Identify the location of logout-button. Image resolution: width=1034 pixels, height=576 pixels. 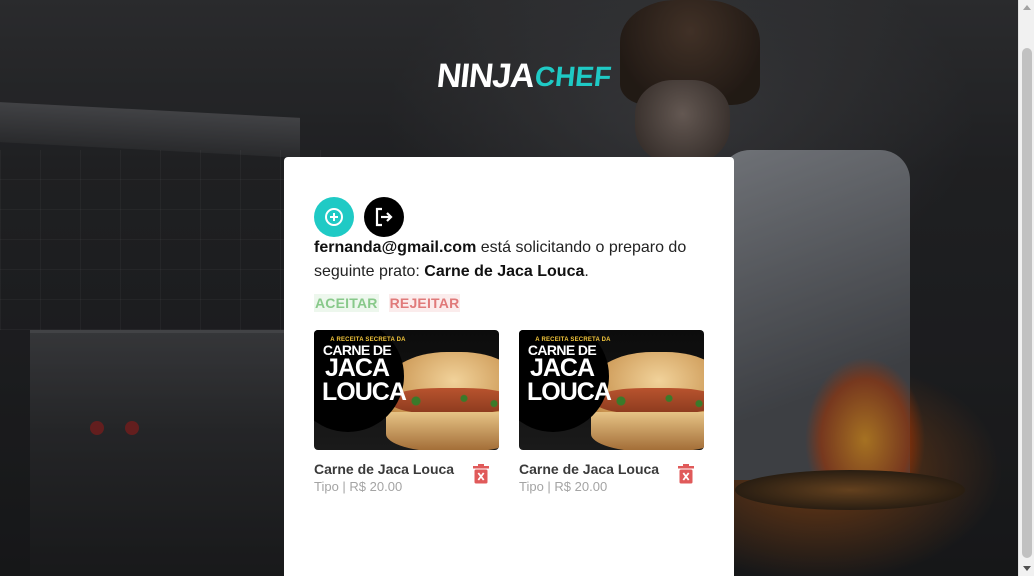
(384, 217).